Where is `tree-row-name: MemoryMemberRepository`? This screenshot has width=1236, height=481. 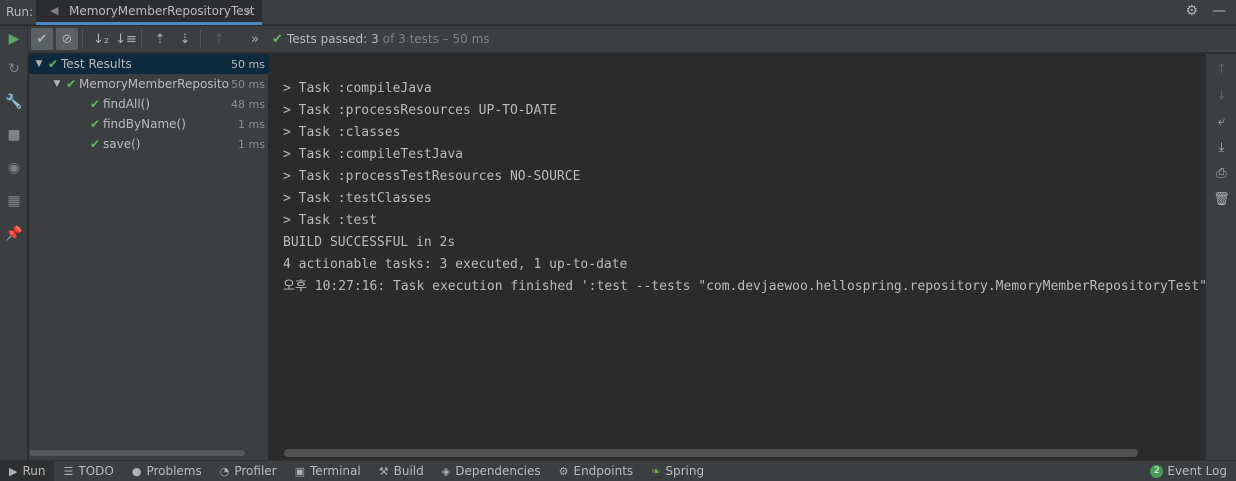
tree-row-name: MemoryMemberRepository is located at coordinates (154, 84).